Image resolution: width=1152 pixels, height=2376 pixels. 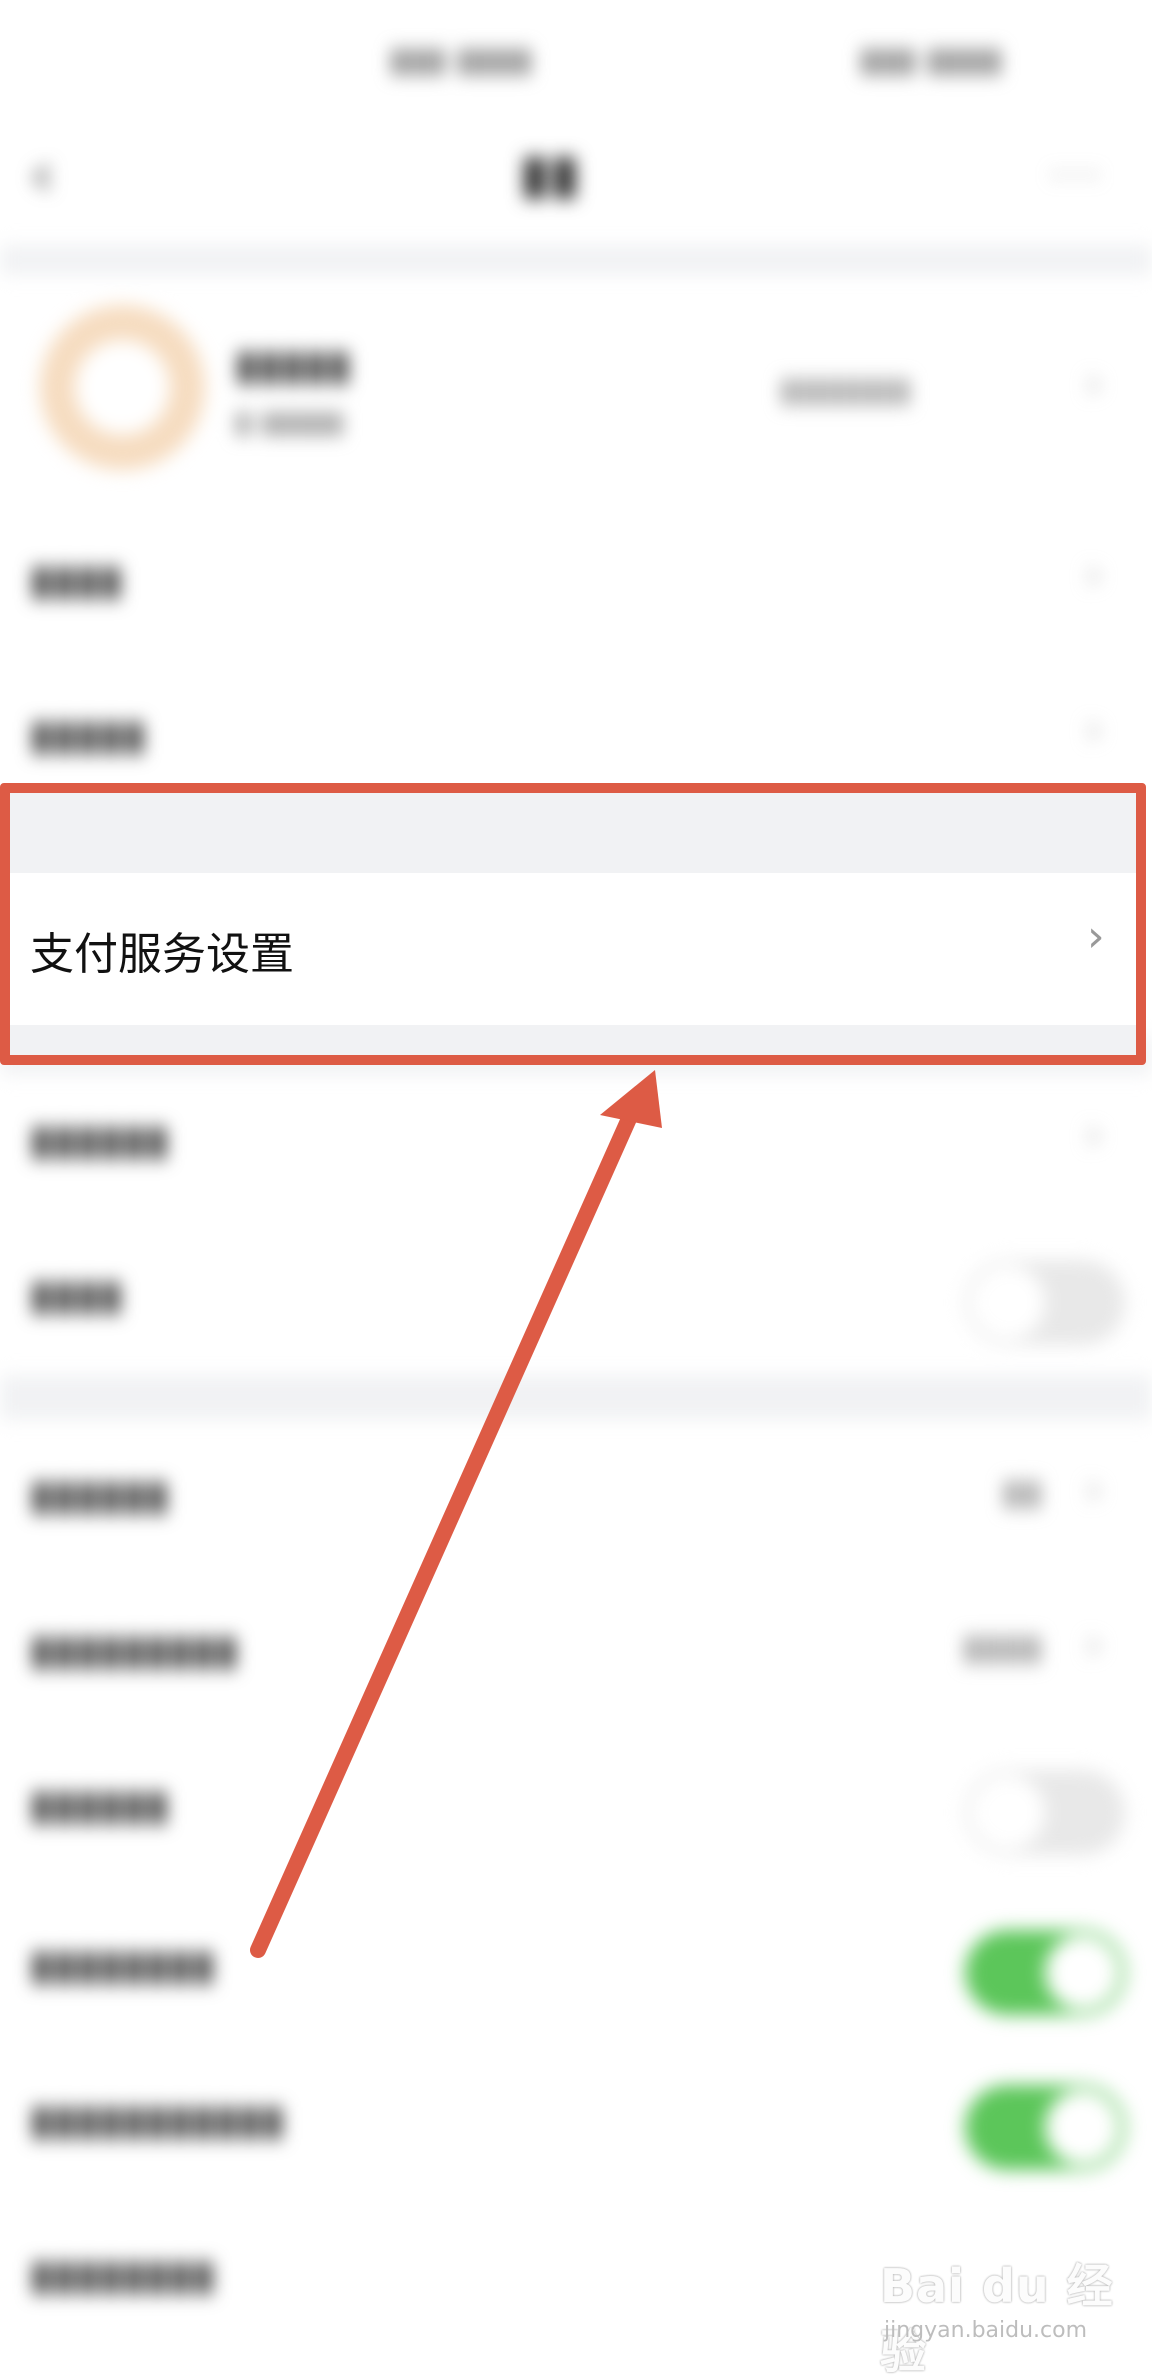 I want to click on back-arrow-icon: ‹, so click(x=42, y=175).